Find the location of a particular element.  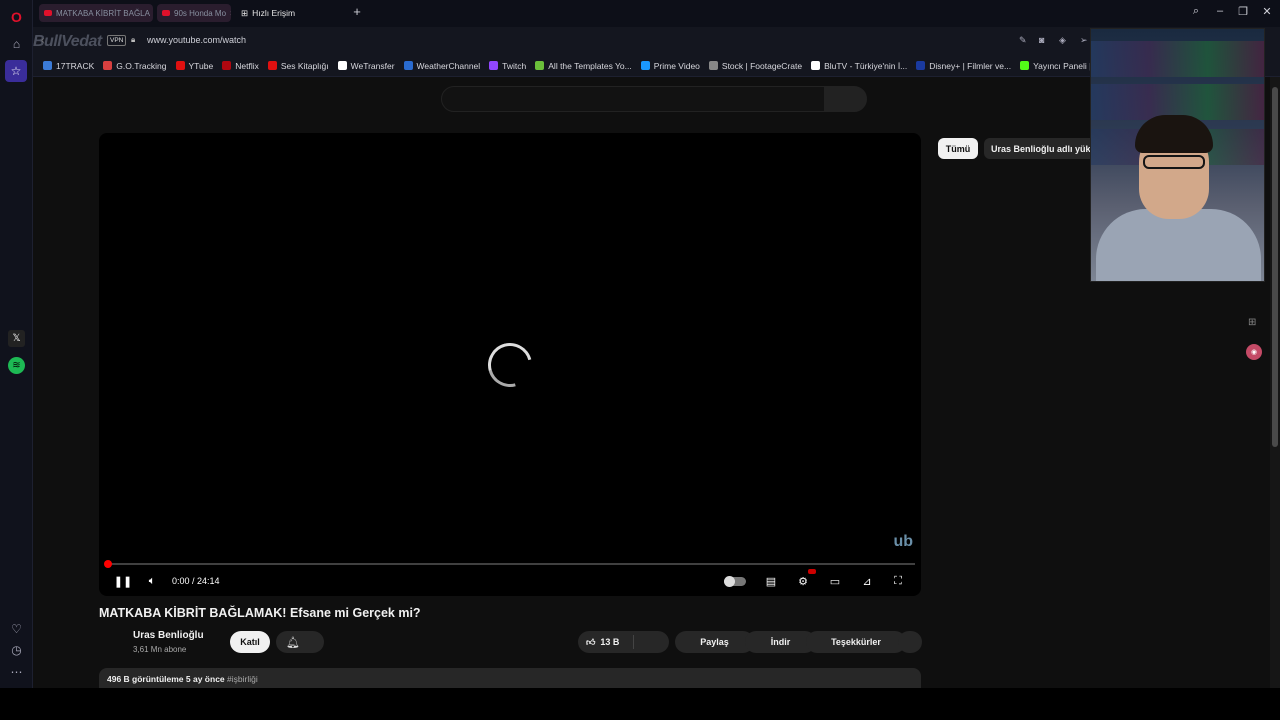

leaf-icon is located at coordinates (540, 65).